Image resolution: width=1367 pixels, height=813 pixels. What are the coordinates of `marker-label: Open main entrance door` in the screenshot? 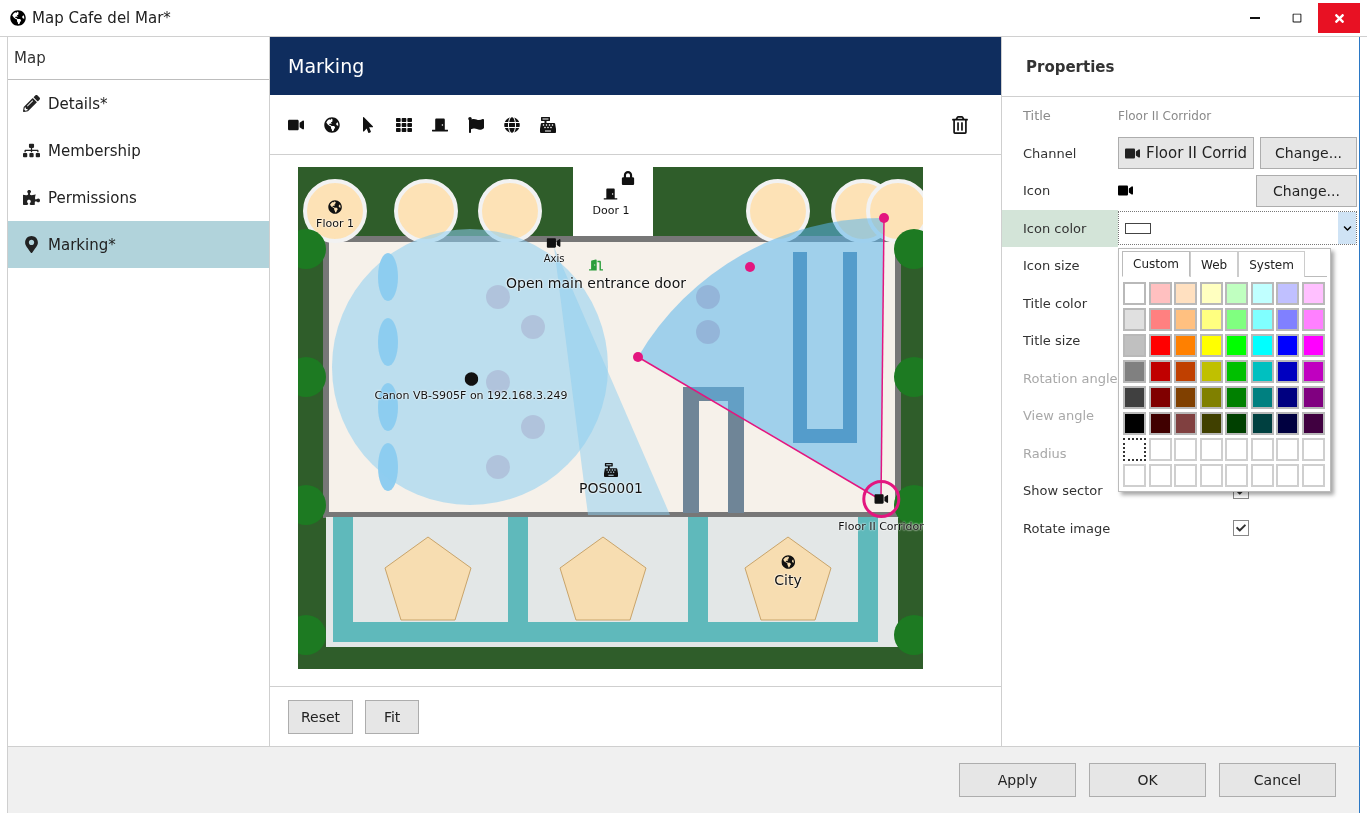 It's located at (596, 283).